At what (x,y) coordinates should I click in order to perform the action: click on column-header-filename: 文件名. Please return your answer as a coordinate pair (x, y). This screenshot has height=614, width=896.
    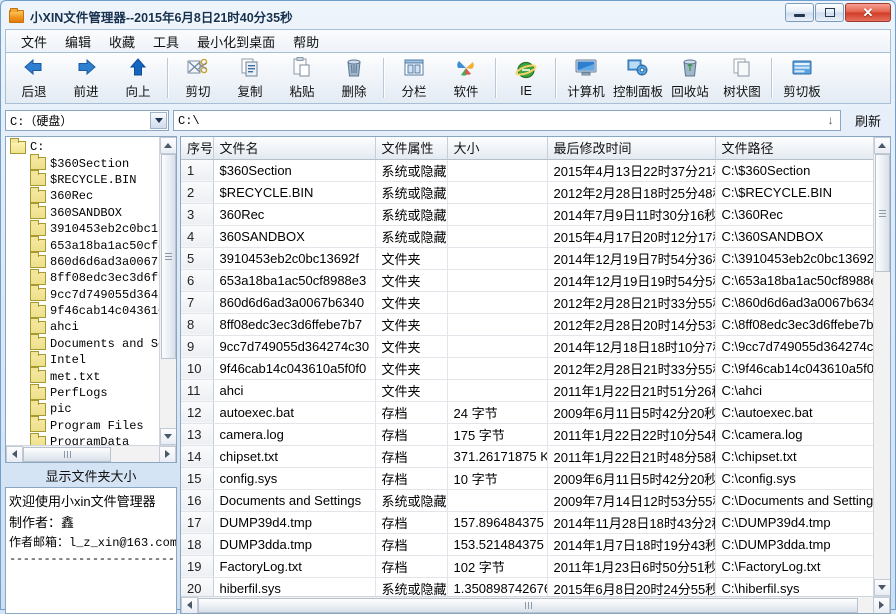
    Looking at the image, I should click on (294, 148).